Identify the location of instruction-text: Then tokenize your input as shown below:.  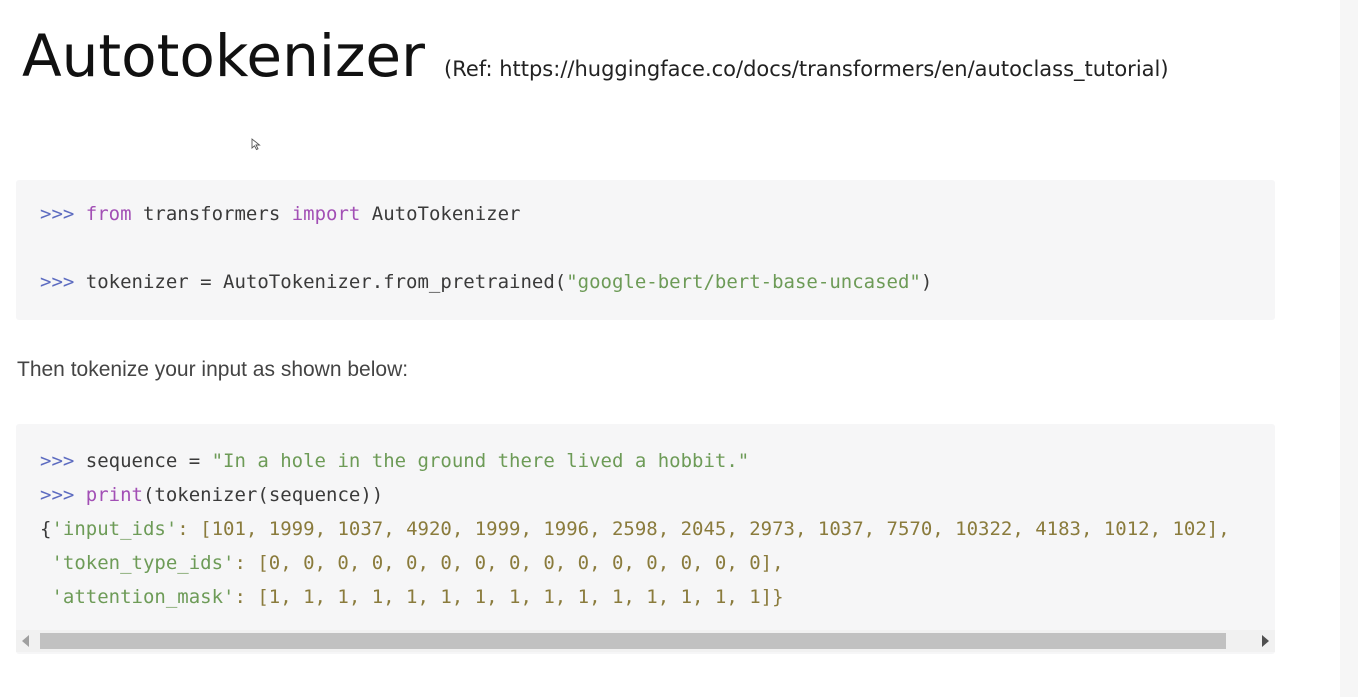
(213, 369).